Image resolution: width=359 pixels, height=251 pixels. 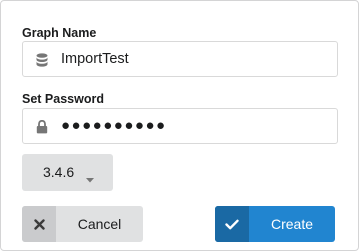 What do you see at coordinates (42, 126) in the screenshot?
I see `lock-icon` at bounding box center [42, 126].